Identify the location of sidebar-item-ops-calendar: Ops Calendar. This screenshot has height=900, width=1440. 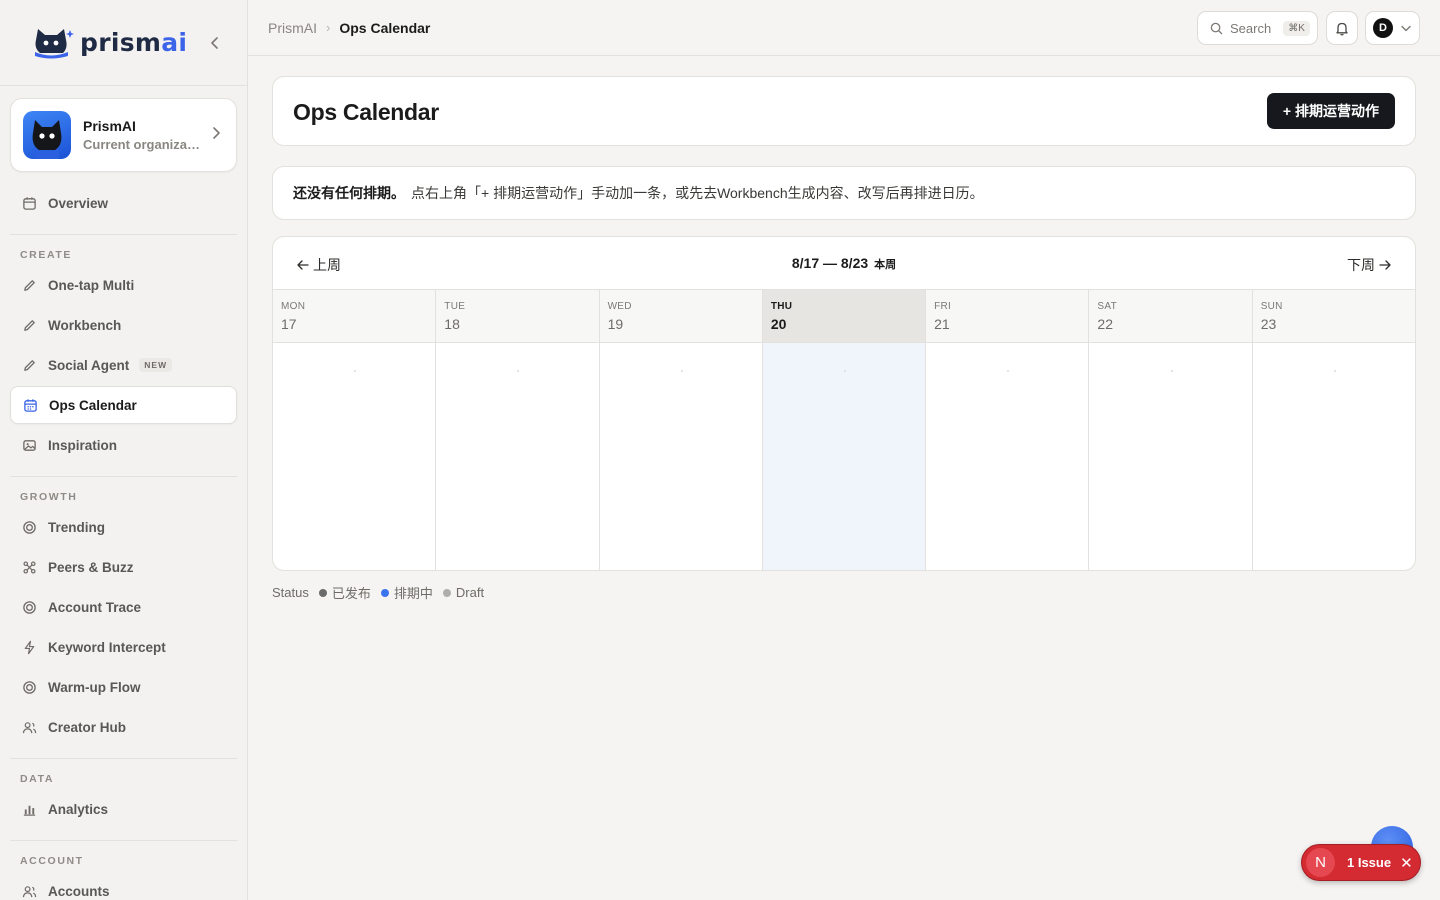
(123, 405).